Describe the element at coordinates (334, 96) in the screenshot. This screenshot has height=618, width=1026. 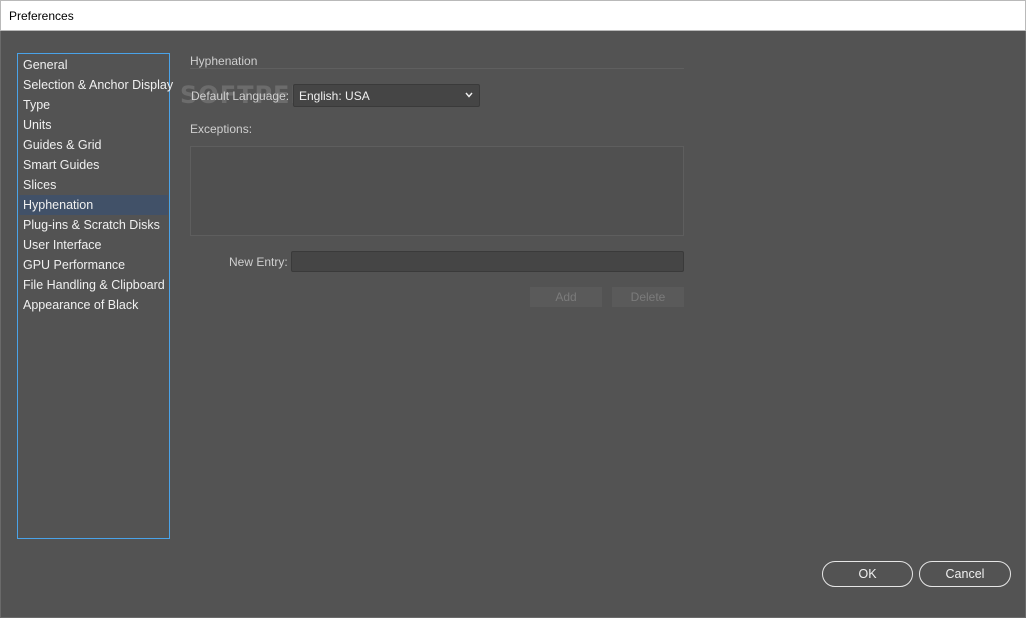
I see `default-language-value: English: USA` at that location.